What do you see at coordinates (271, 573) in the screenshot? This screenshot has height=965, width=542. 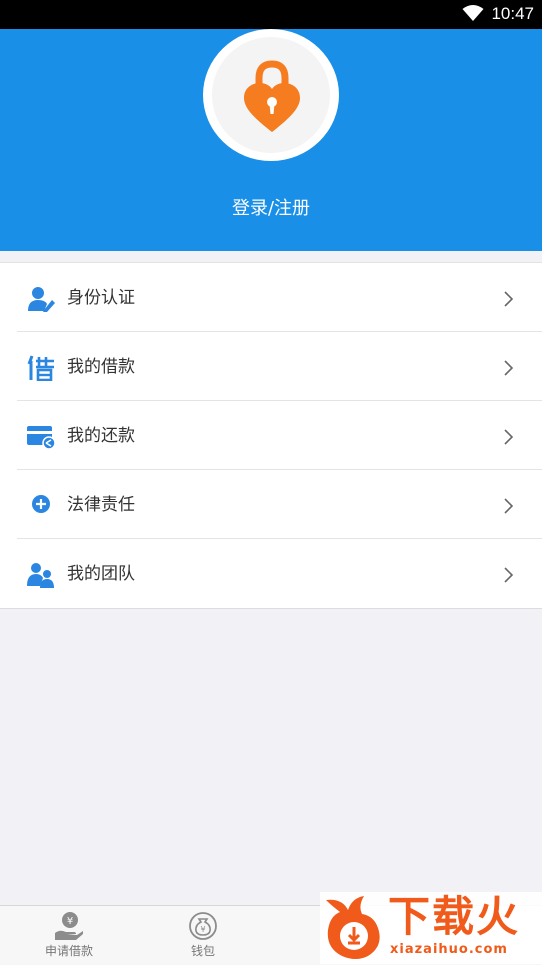 I see `menu-item-my-team: 我的团队` at bounding box center [271, 573].